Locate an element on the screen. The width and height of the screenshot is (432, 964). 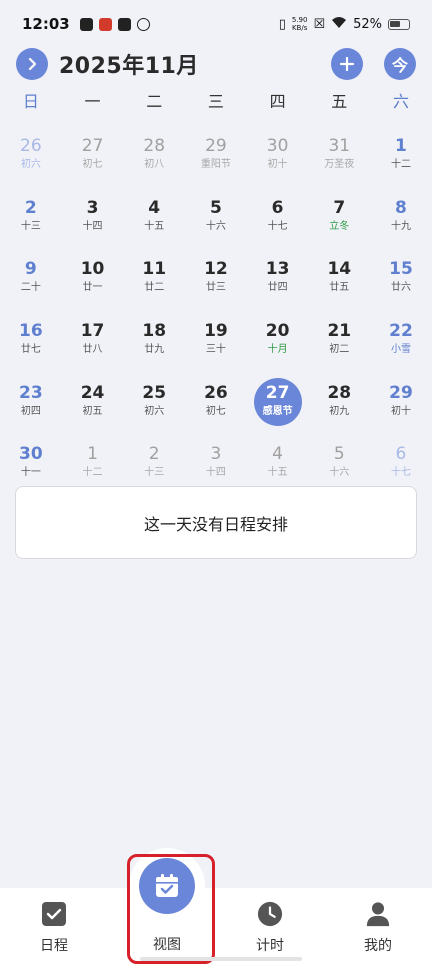
calendar-day: 21 初二 is located at coordinates (339, 344).